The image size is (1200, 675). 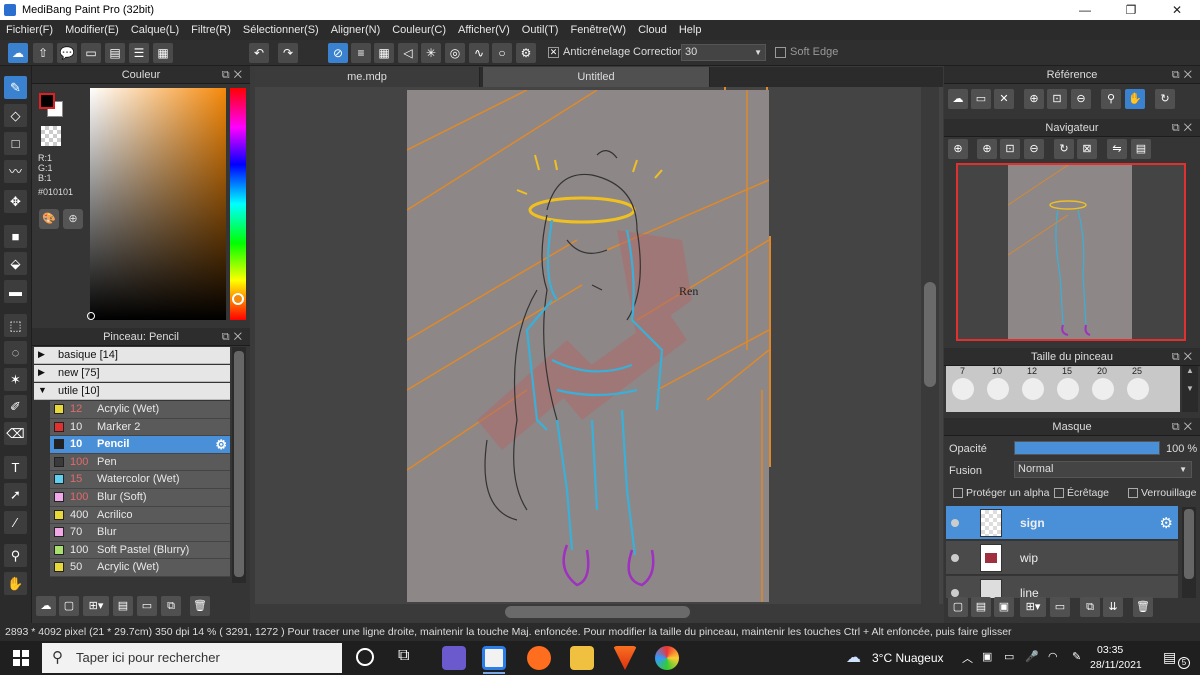 What do you see at coordinates (1034, 149) in the screenshot?
I see `nav-zoom-out-icon: ⊖` at bounding box center [1034, 149].